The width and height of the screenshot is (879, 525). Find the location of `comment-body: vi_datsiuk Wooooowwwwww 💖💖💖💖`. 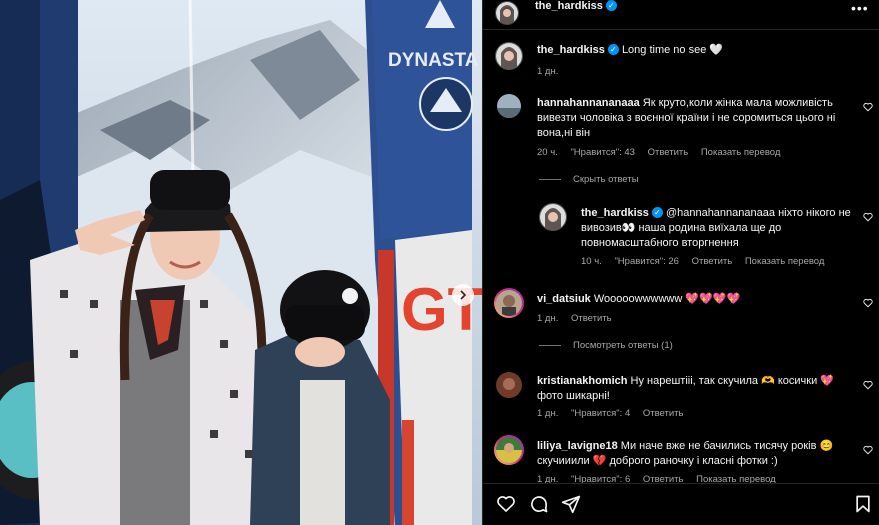

comment-body: vi_datsiuk Wooooowwwwww 💖💖💖💖 is located at coordinates (694, 299).